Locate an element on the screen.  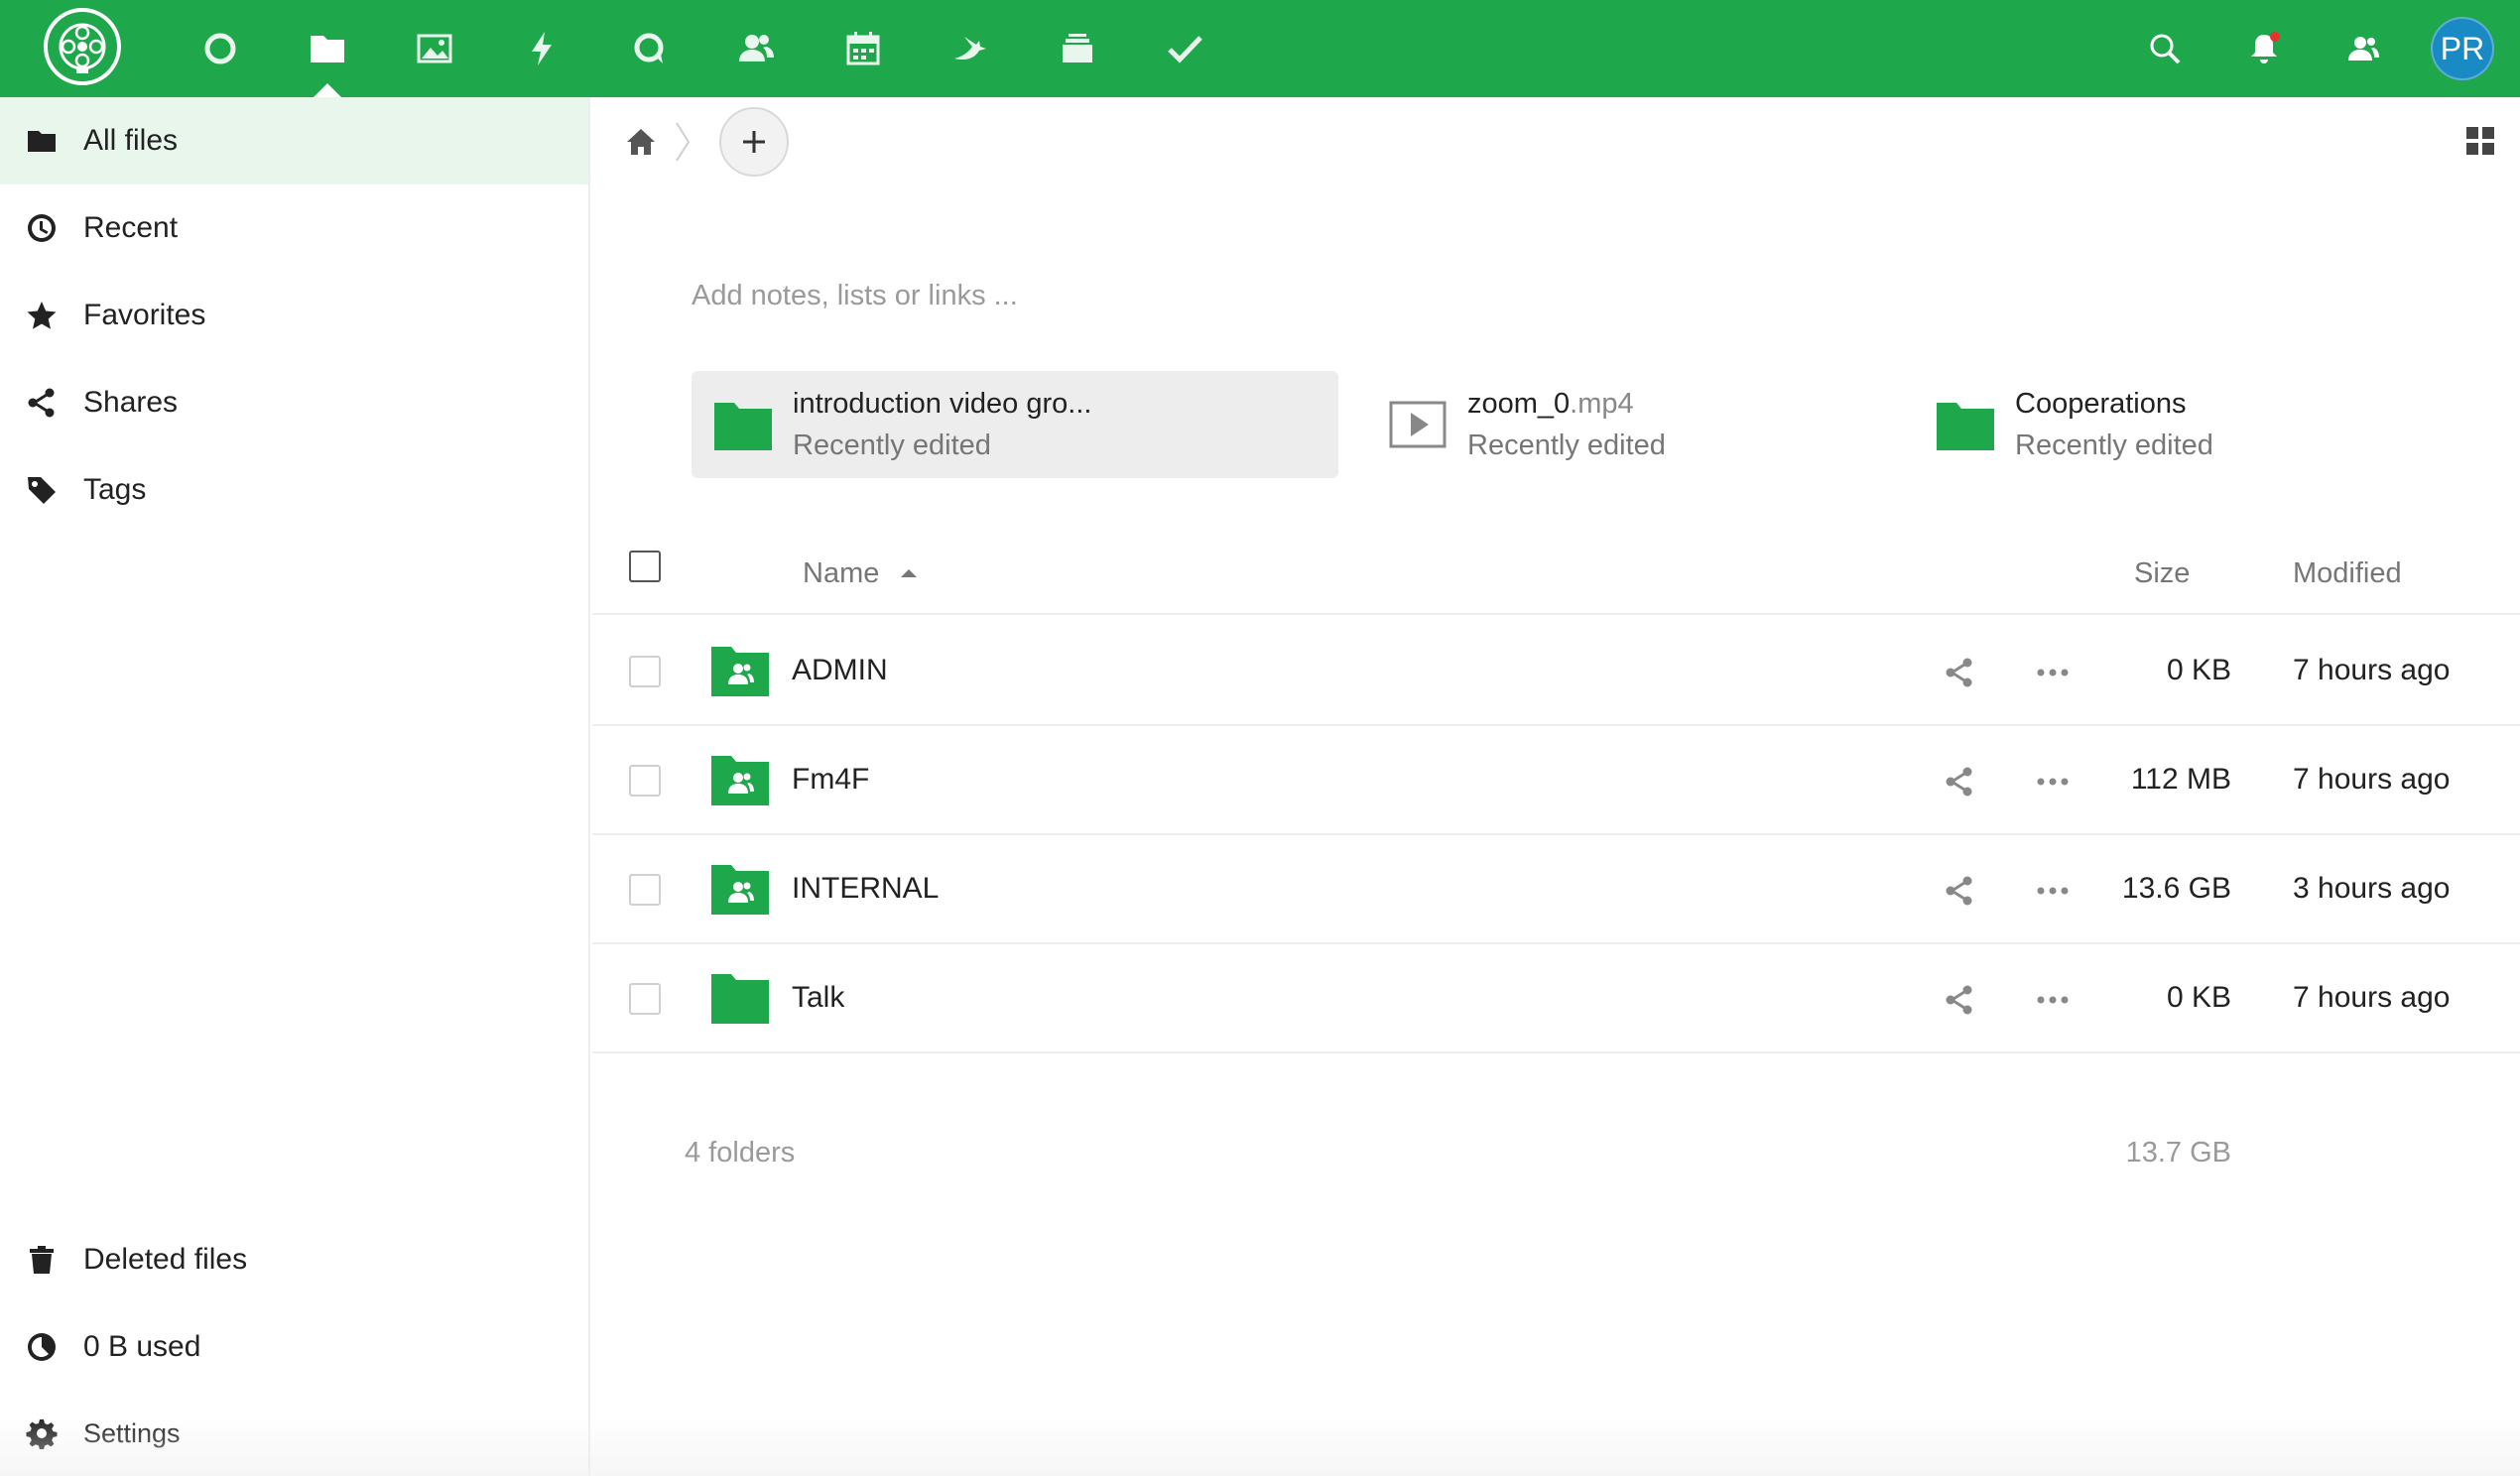
contacts-menu-button is located at coordinates (2363, 48).